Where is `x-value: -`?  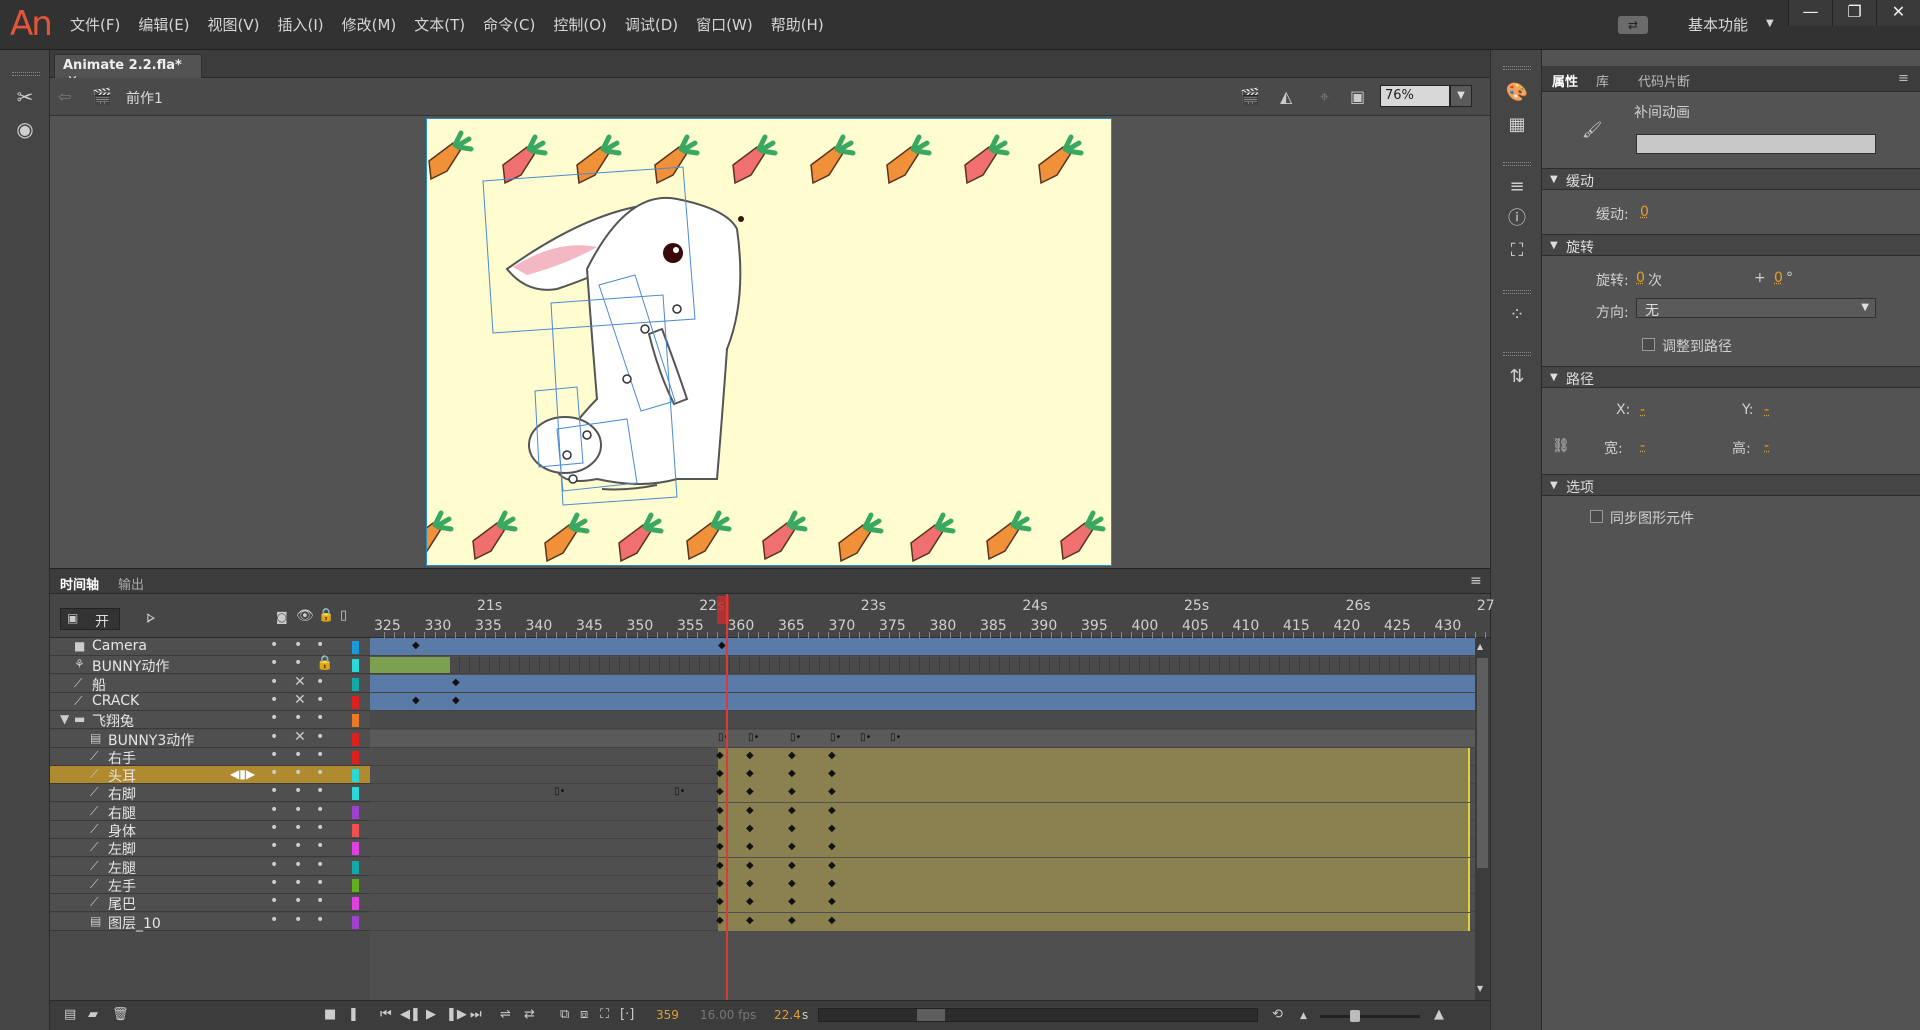 x-value: - is located at coordinates (1642, 410).